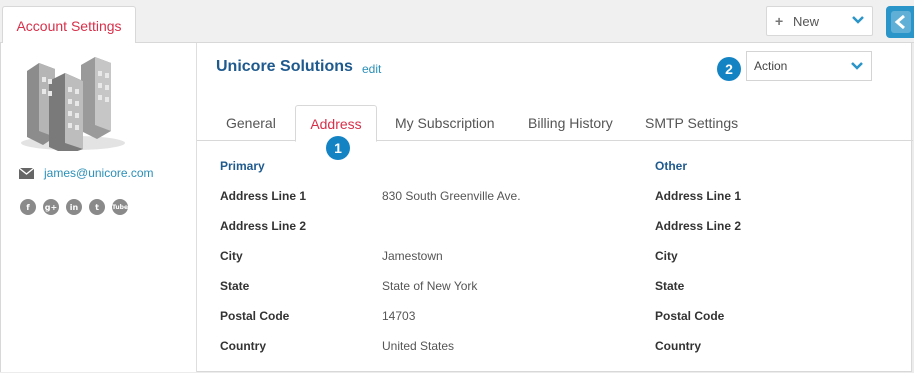 The height and width of the screenshot is (373, 914). Describe the element at coordinates (670, 286) in the screenshot. I see `other-state-label: State` at that location.